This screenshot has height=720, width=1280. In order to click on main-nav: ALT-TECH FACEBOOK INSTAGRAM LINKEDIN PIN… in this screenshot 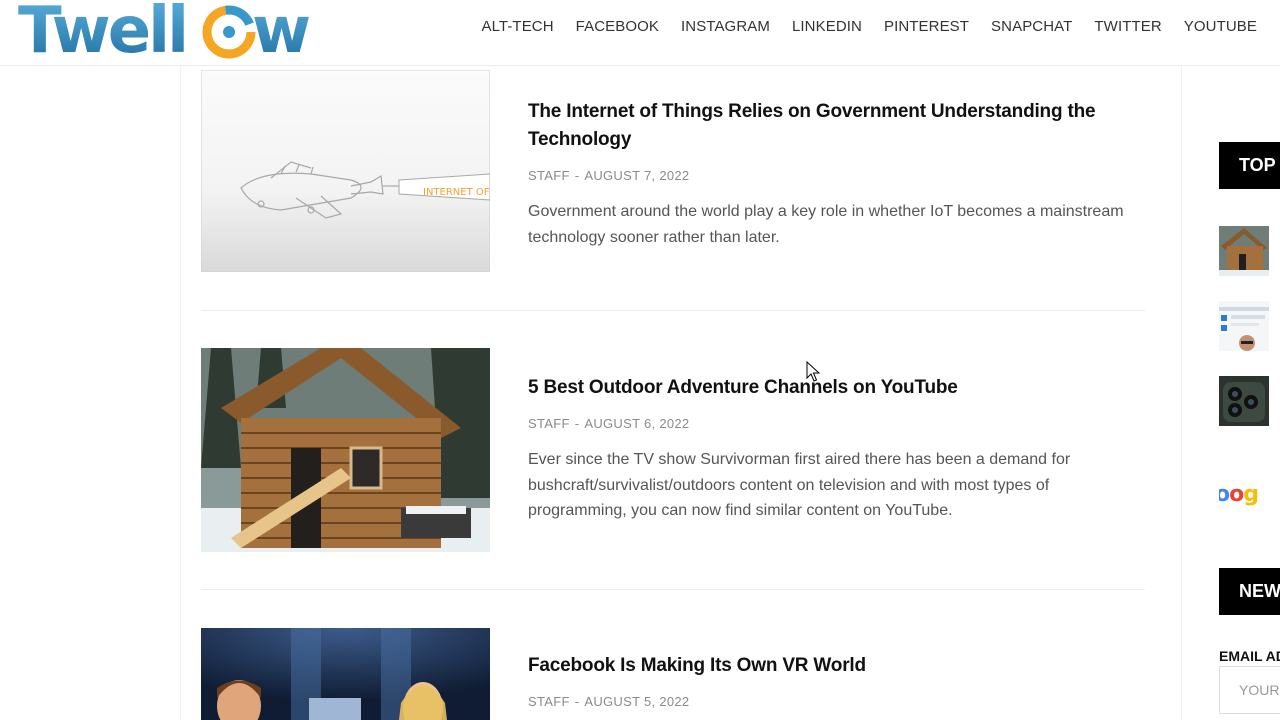, I will do `click(869, 26)`.